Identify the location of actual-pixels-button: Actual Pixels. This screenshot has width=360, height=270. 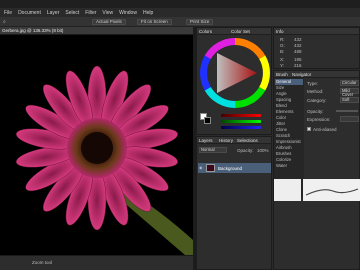
(109, 22).